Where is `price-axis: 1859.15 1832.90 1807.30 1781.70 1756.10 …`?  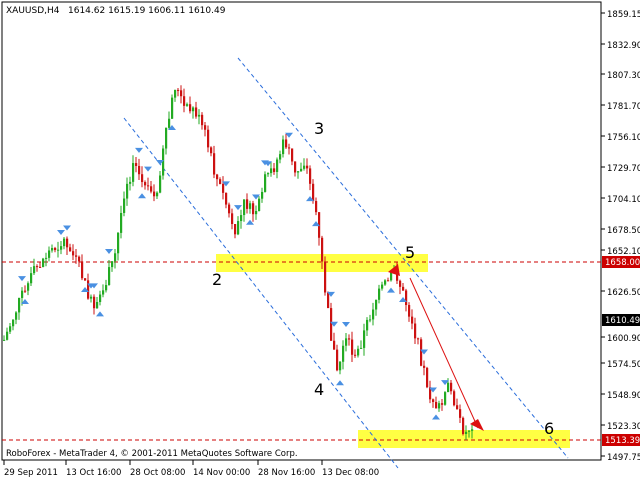 price-axis: 1859.15 1832.90 1807.30 1781.70 1756.10 … is located at coordinates (620, 236).